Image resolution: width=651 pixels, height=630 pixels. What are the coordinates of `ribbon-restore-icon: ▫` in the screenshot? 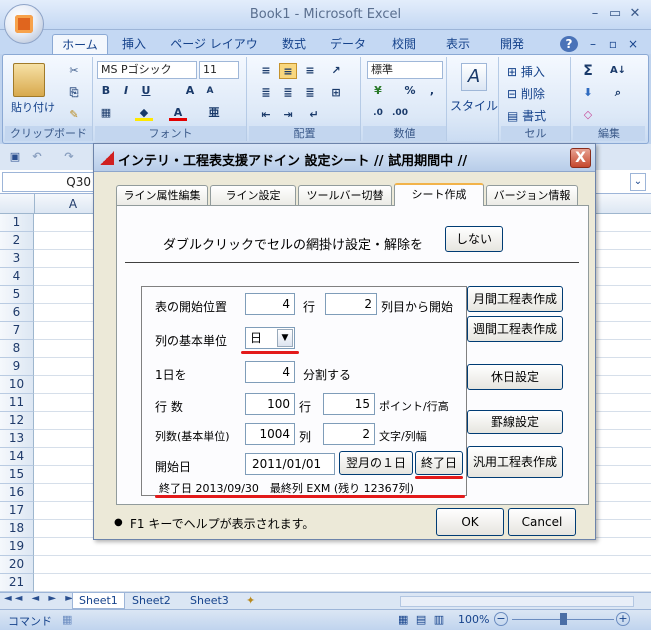 It's located at (613, 44).